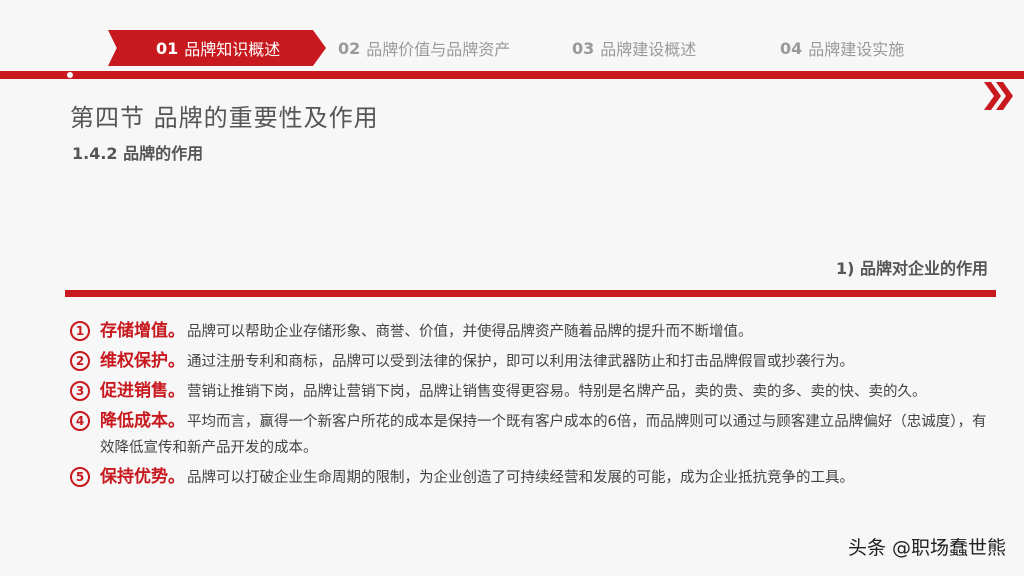  What do you see at coordinates (70, 75) in the screenshot?
I see `progress-dot` at bounding box center [70, 75].